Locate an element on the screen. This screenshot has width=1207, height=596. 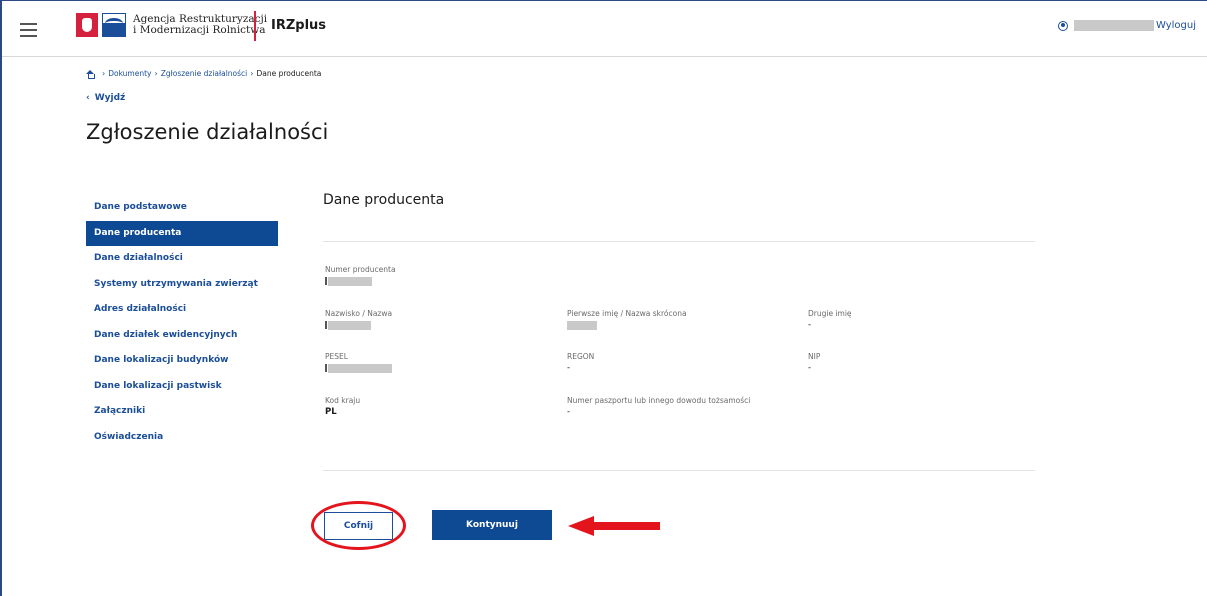
sidenav-item-activity-address: Adres działalności is located at coordinates (182, 310).